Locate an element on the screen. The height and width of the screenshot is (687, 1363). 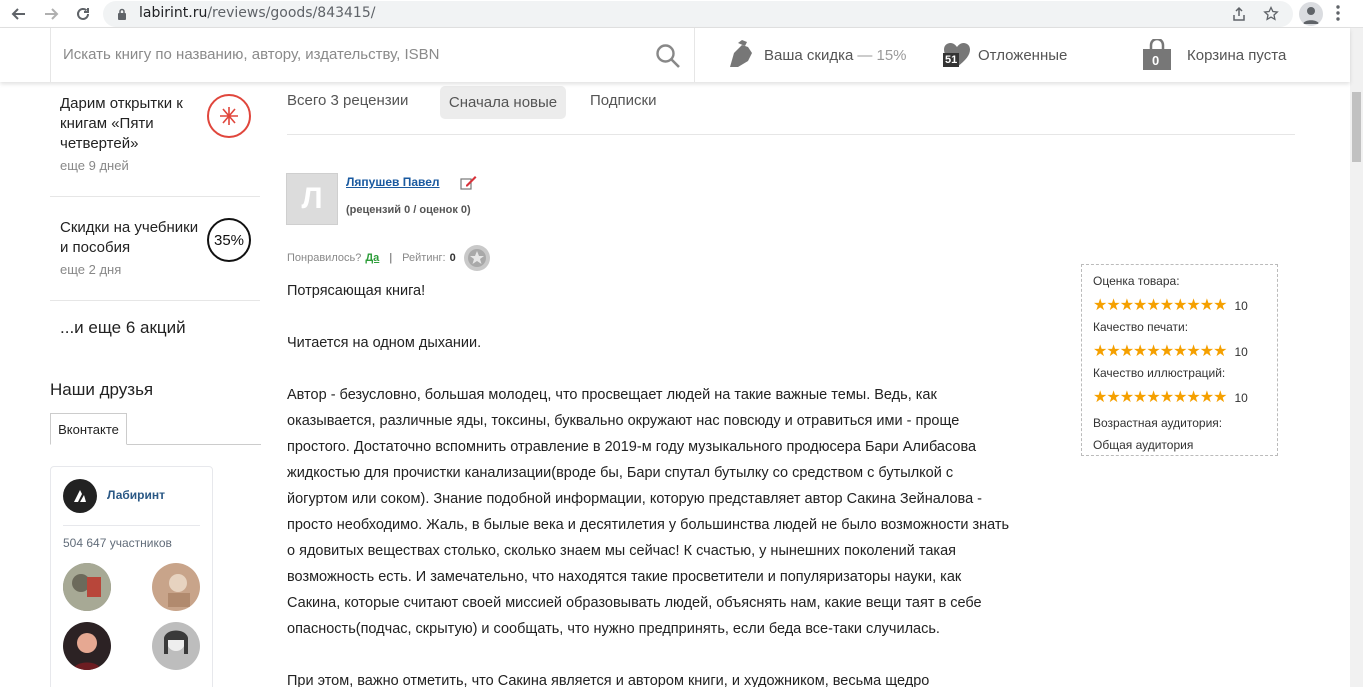
rating-label: Рейтинг: is located at coordinates (424, 258).